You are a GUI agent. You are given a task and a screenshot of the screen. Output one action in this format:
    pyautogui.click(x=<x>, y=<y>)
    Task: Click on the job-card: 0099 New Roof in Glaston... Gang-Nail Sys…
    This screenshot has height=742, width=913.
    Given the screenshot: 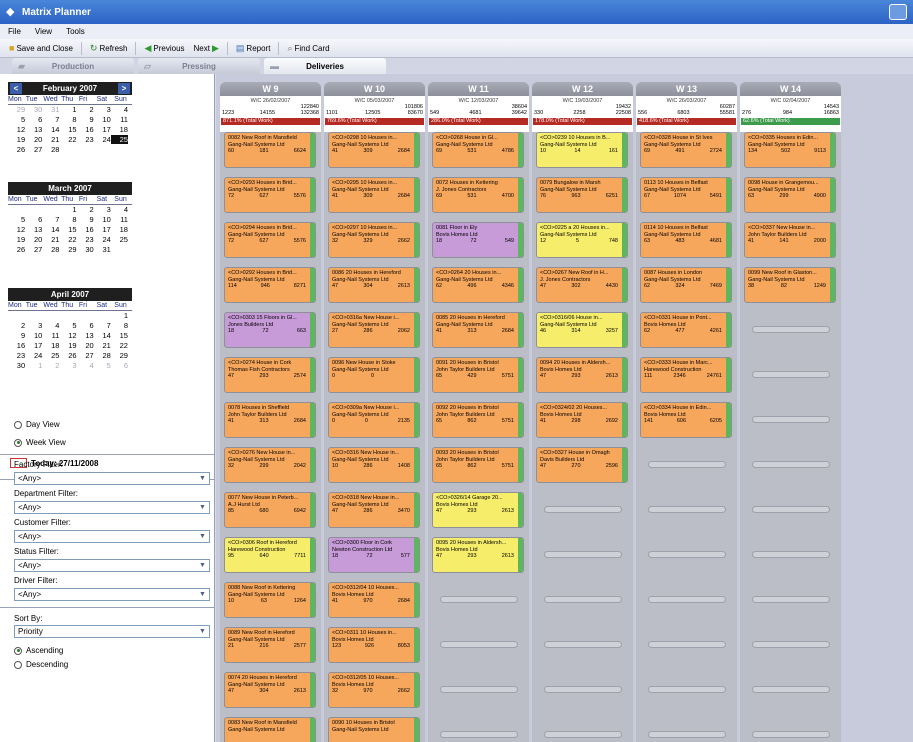 What is the action you would take?
    pyautogui.click(x=790, y=285)
    